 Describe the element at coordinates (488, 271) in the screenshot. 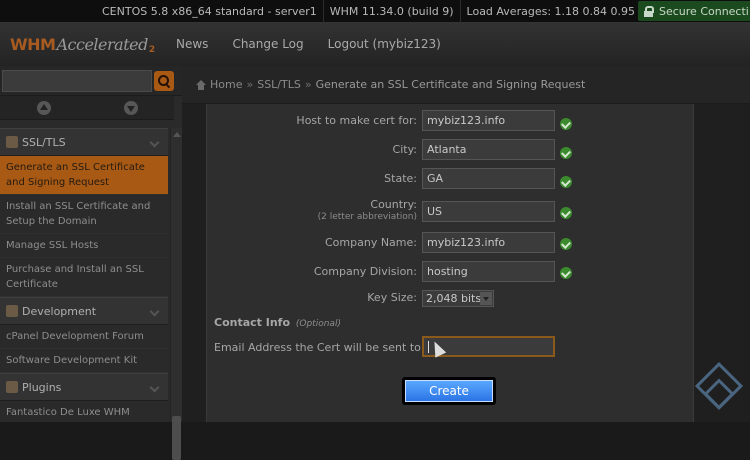

I see `division-input: hosting` at that location.